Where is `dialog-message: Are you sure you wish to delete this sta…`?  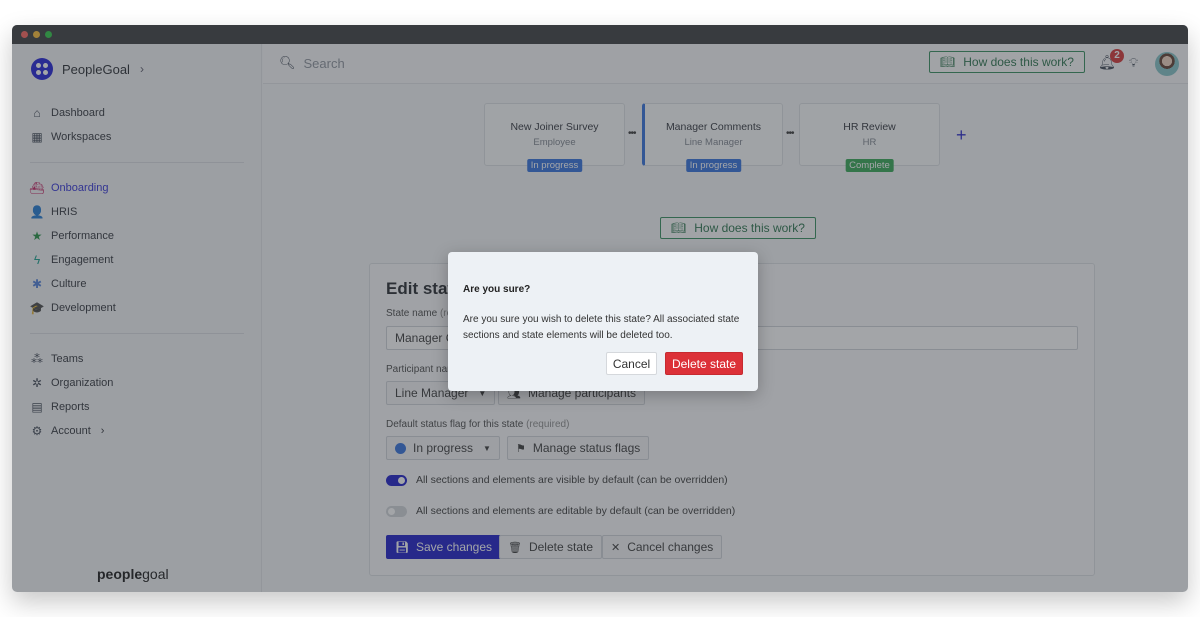
dialog-message: Are you sure you wish to delete this sta… is located at coordinates (601, 327).